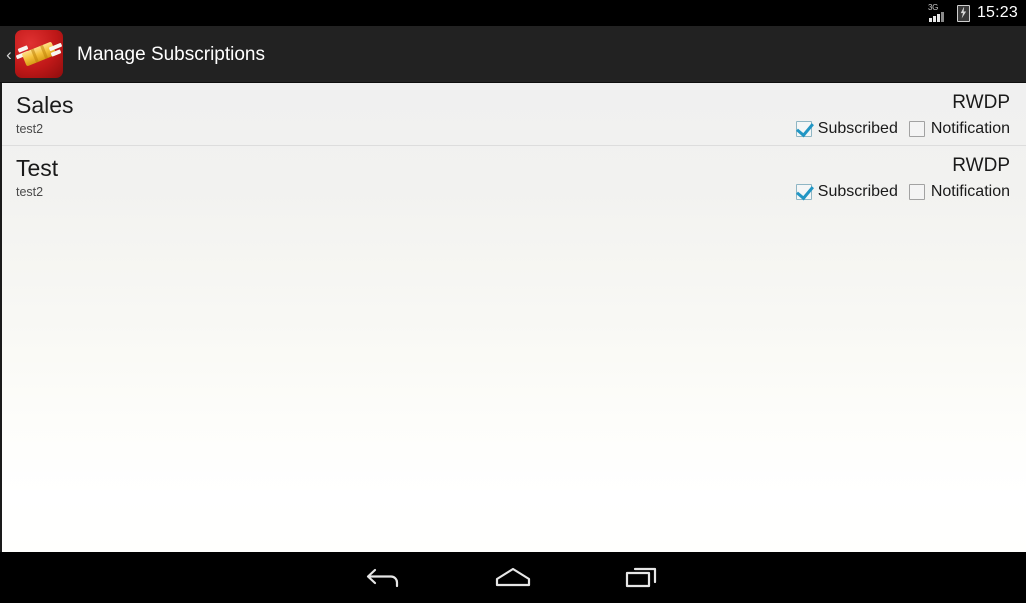 The width and height of the screenshot is (1026, 603). What do you see at coordinates (37, 168) in the screenshot?
I see `row-title: Test` at bounding box center [37, 168].